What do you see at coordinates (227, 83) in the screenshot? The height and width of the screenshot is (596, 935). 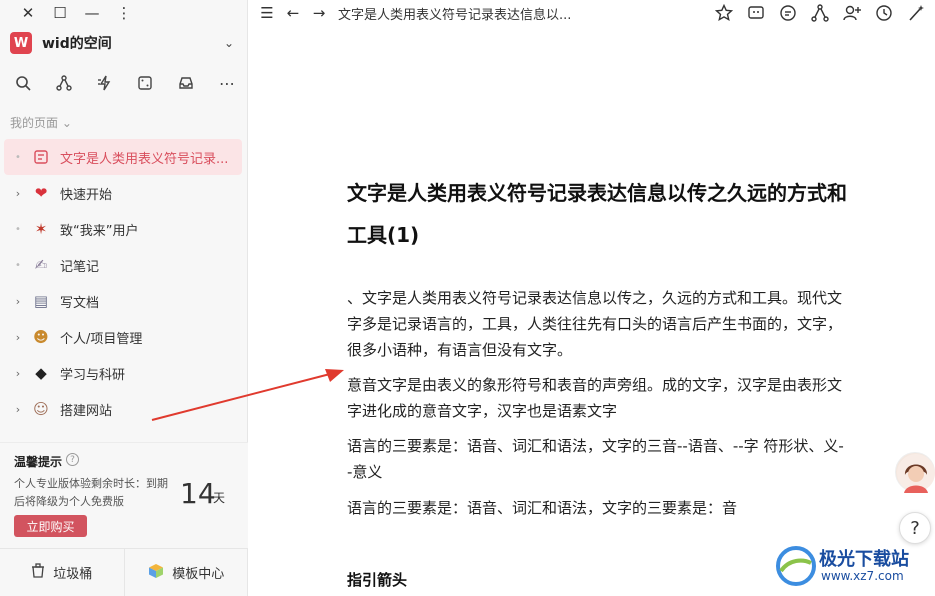 I see `more-horizontal-icon: ⋯` at bounding box center [227, 83].